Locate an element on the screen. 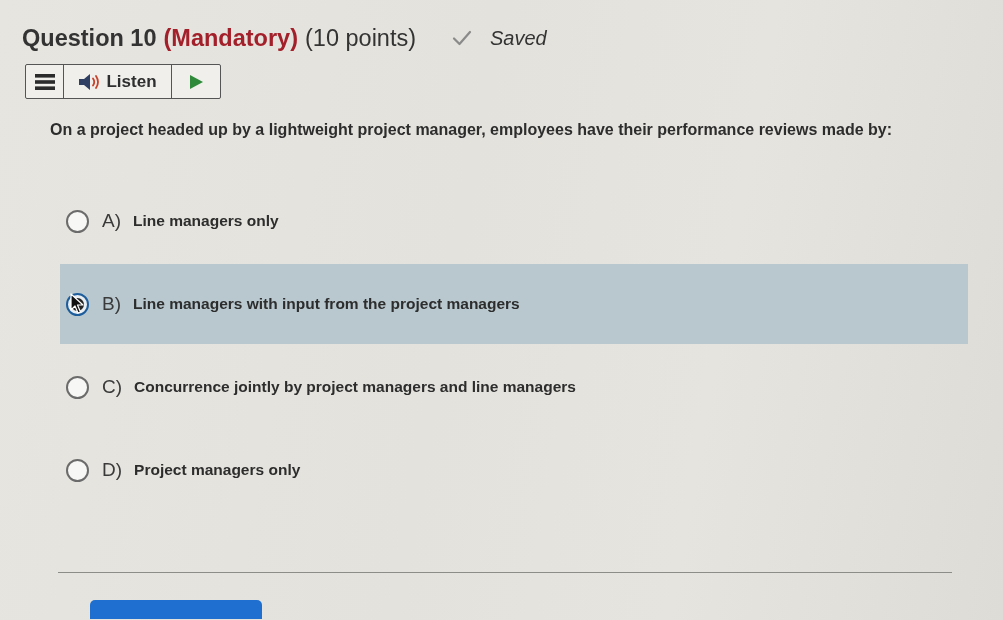 The height and width of the screenshot is (620, 1003). saved-status: Saved is located at coordinates (518, 38).